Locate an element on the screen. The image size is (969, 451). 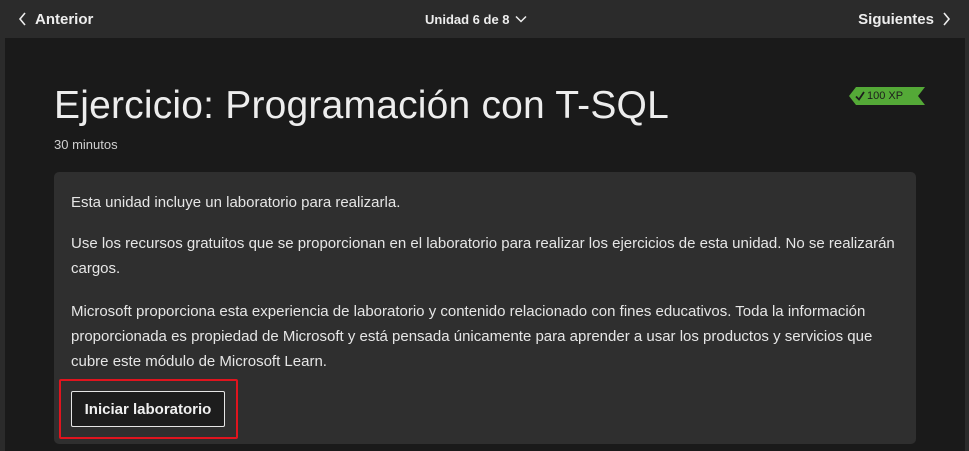
previous-unit-link: Anterior is located at coordinates (55, 19).